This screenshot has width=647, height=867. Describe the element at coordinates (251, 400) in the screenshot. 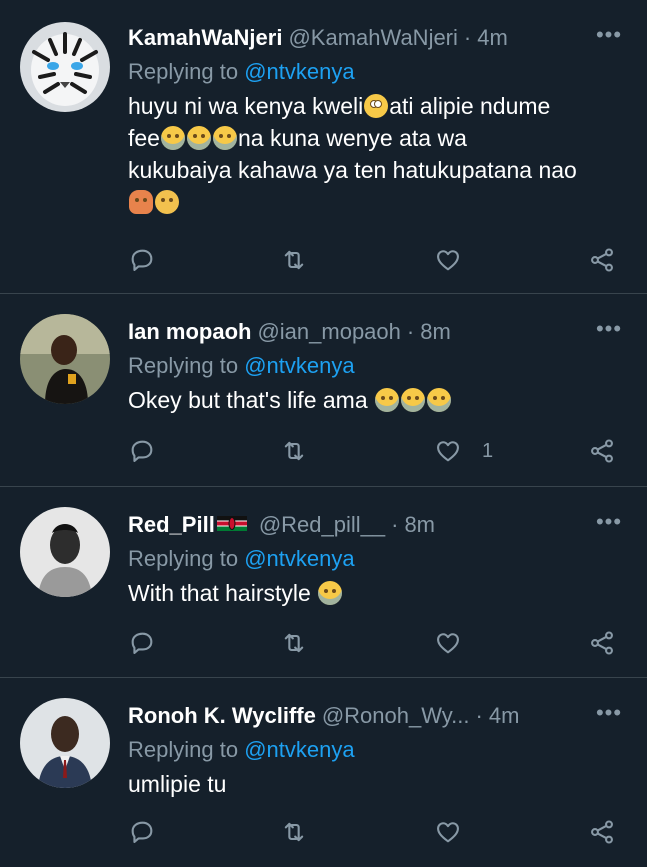

I see `tweet-text-part: Okey but that's life ama` at that location.